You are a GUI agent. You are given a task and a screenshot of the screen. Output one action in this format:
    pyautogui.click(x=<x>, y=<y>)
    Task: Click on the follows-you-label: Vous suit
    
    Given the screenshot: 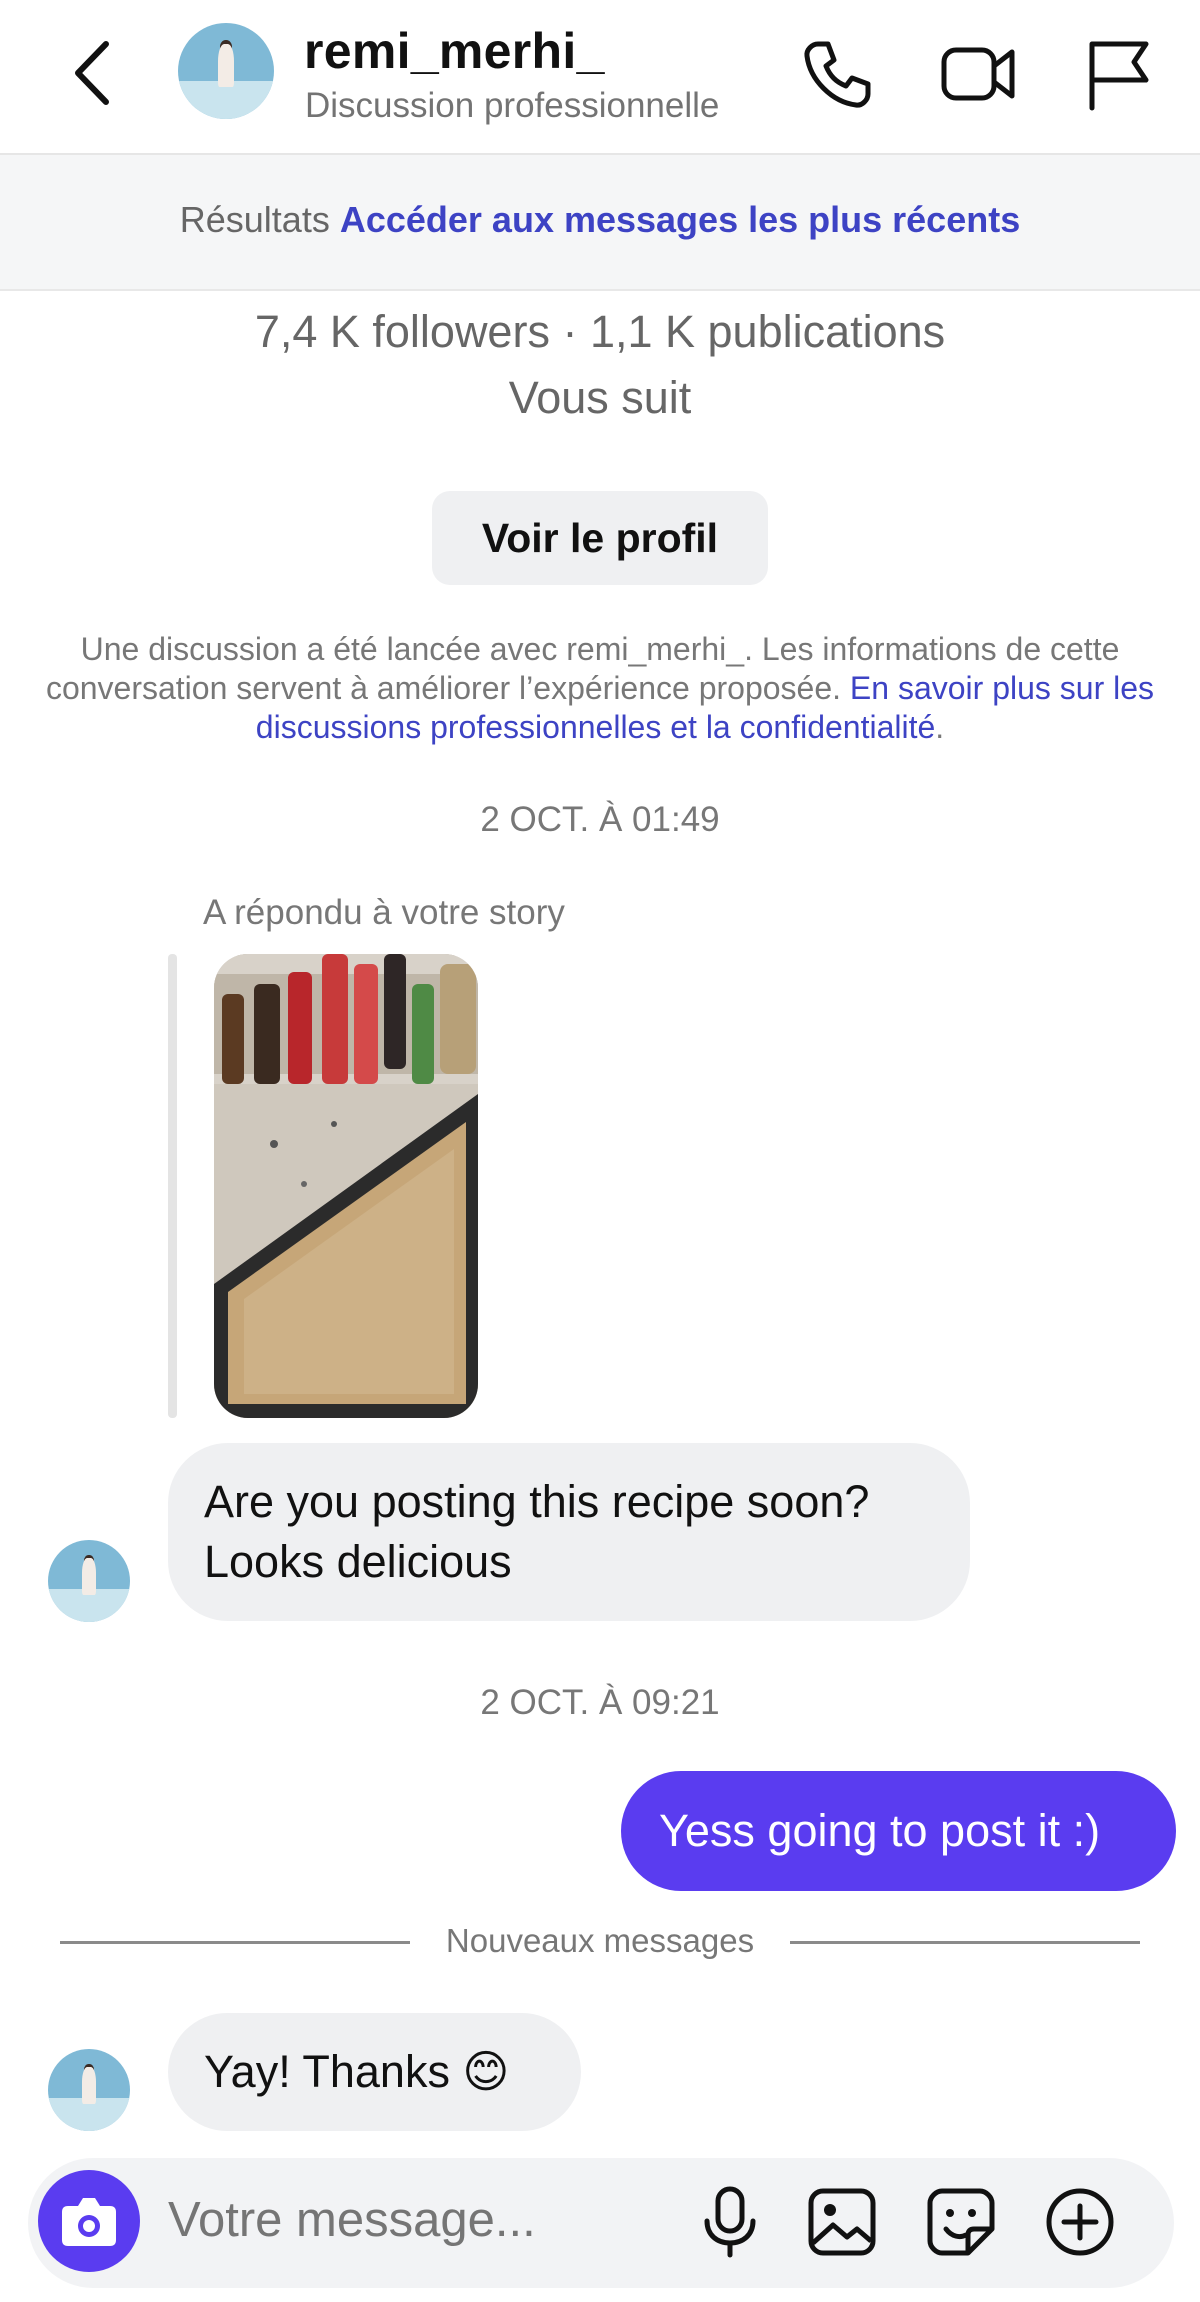 What is the action you would take?
    pyautogui.click(x=600, y=397)
    